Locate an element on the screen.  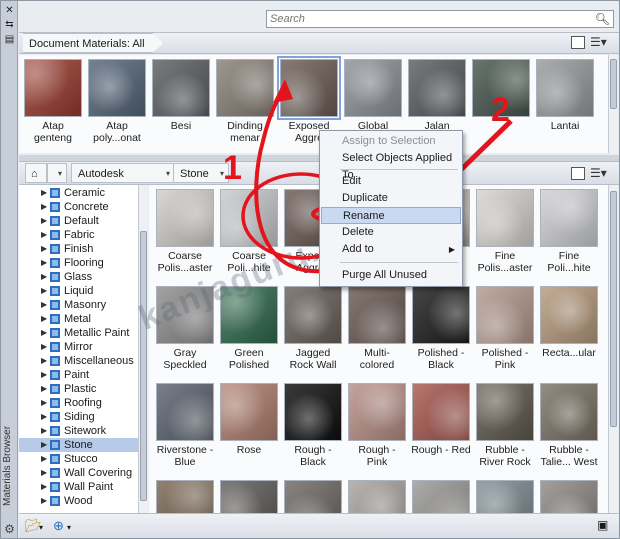
category-item: ▶ Stone is located at coordinates (79, 445).